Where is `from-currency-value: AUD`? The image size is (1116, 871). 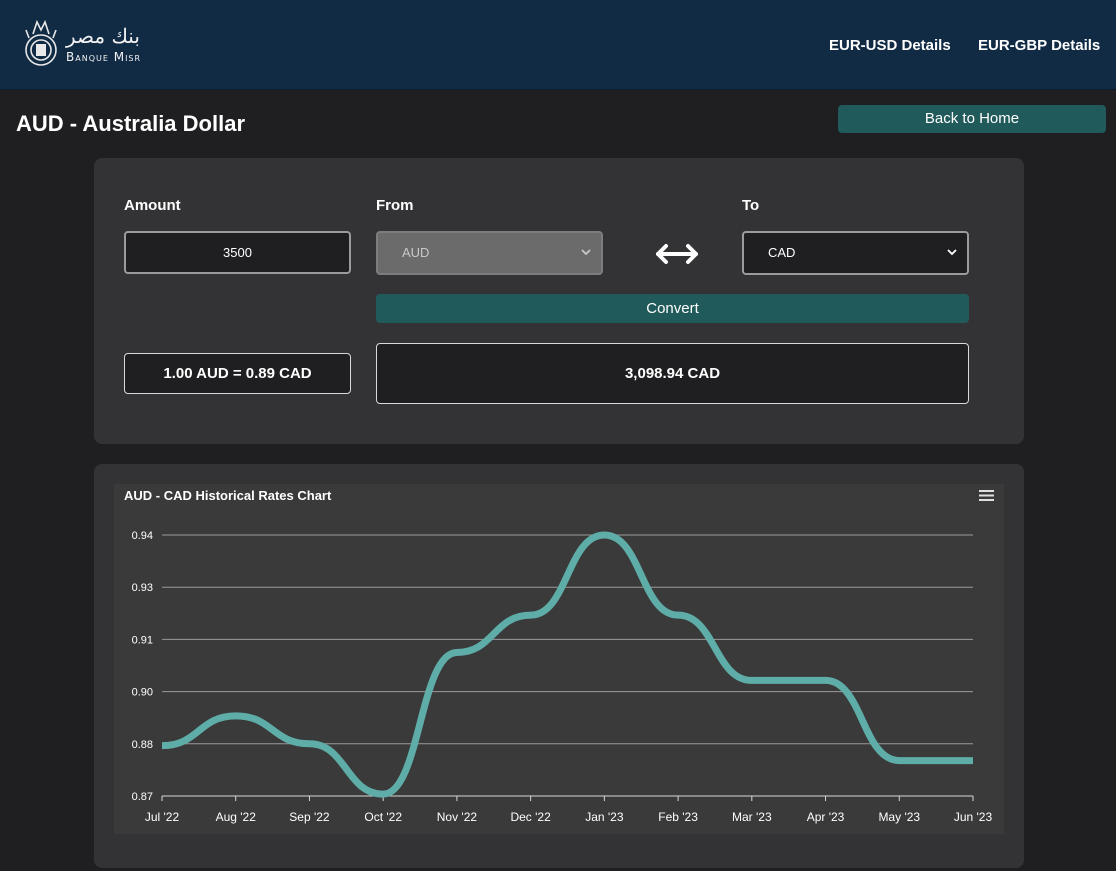
from-currency-value: AUD is located at coordinates (416, 252).